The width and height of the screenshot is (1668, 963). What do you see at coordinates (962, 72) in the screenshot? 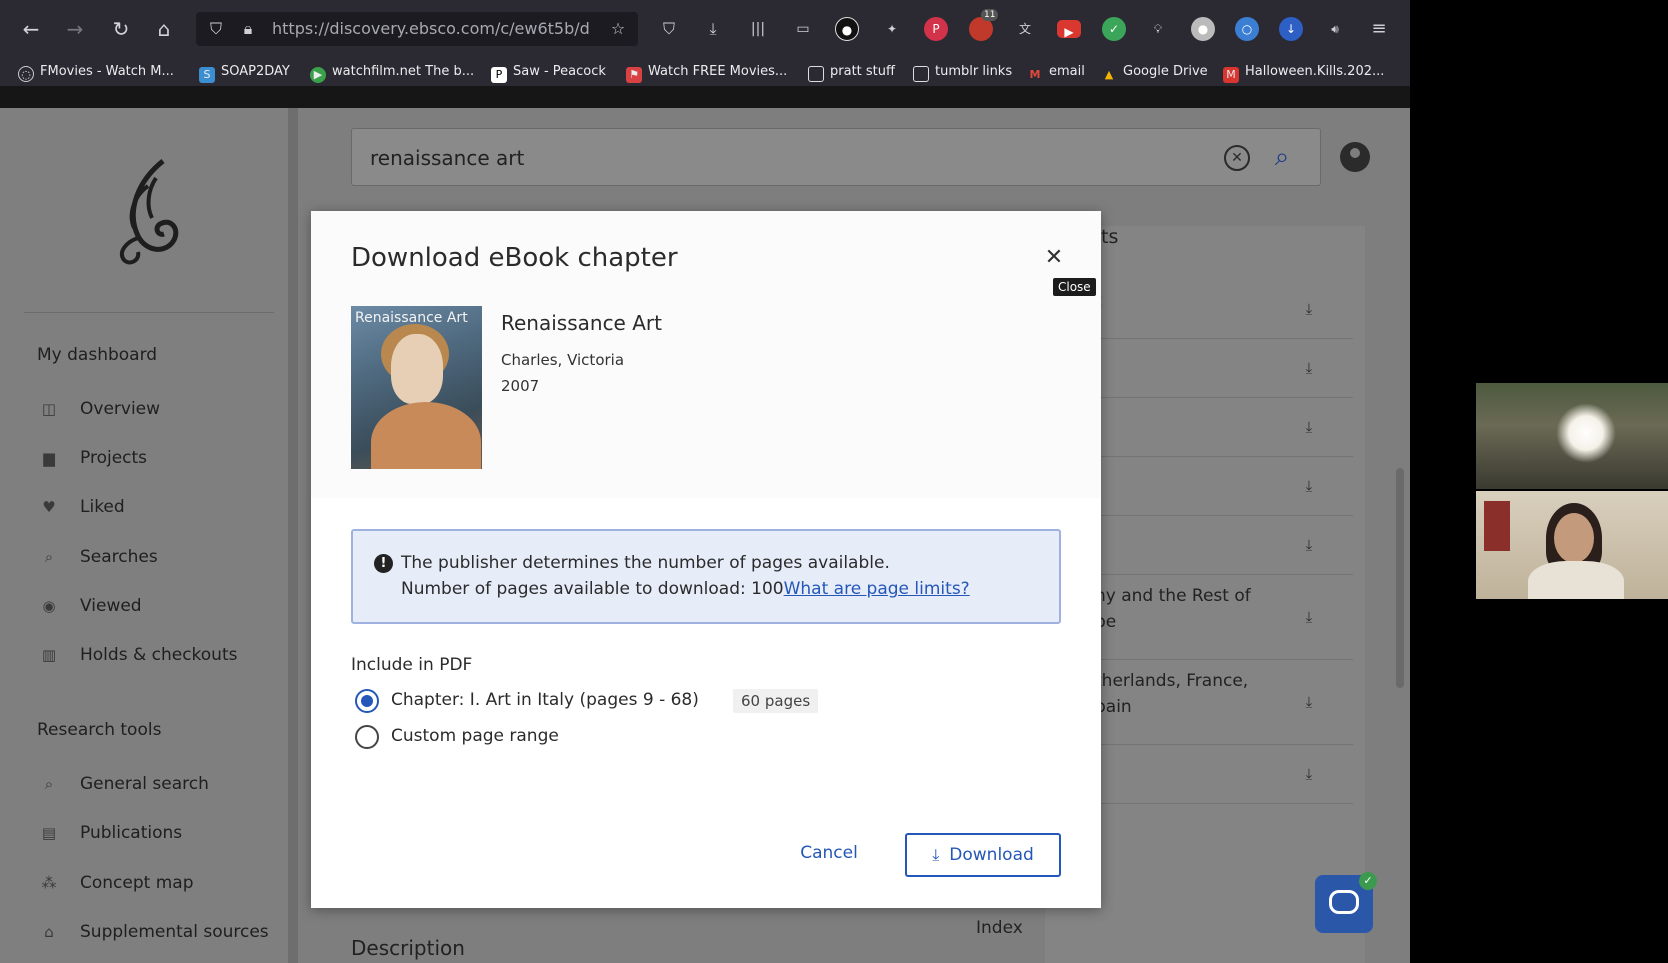
I see `bookmark-folder-tumblr: tumblr links` at bounding box center [962, 72].